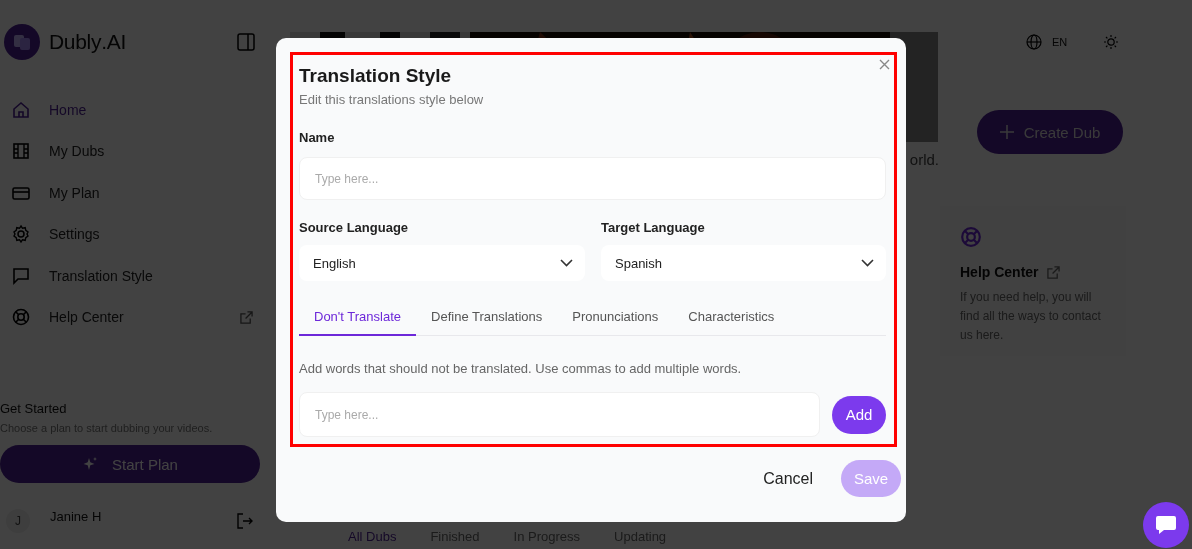  Describe the element at coordinates (999, 272) in the screenshot. I see `card-title: Help Center` at that location.